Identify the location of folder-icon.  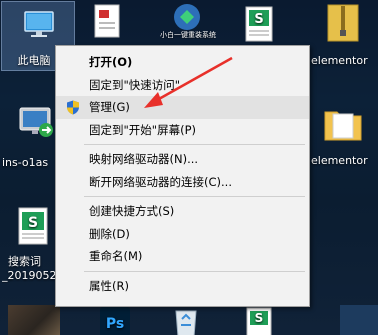
(343, 126).